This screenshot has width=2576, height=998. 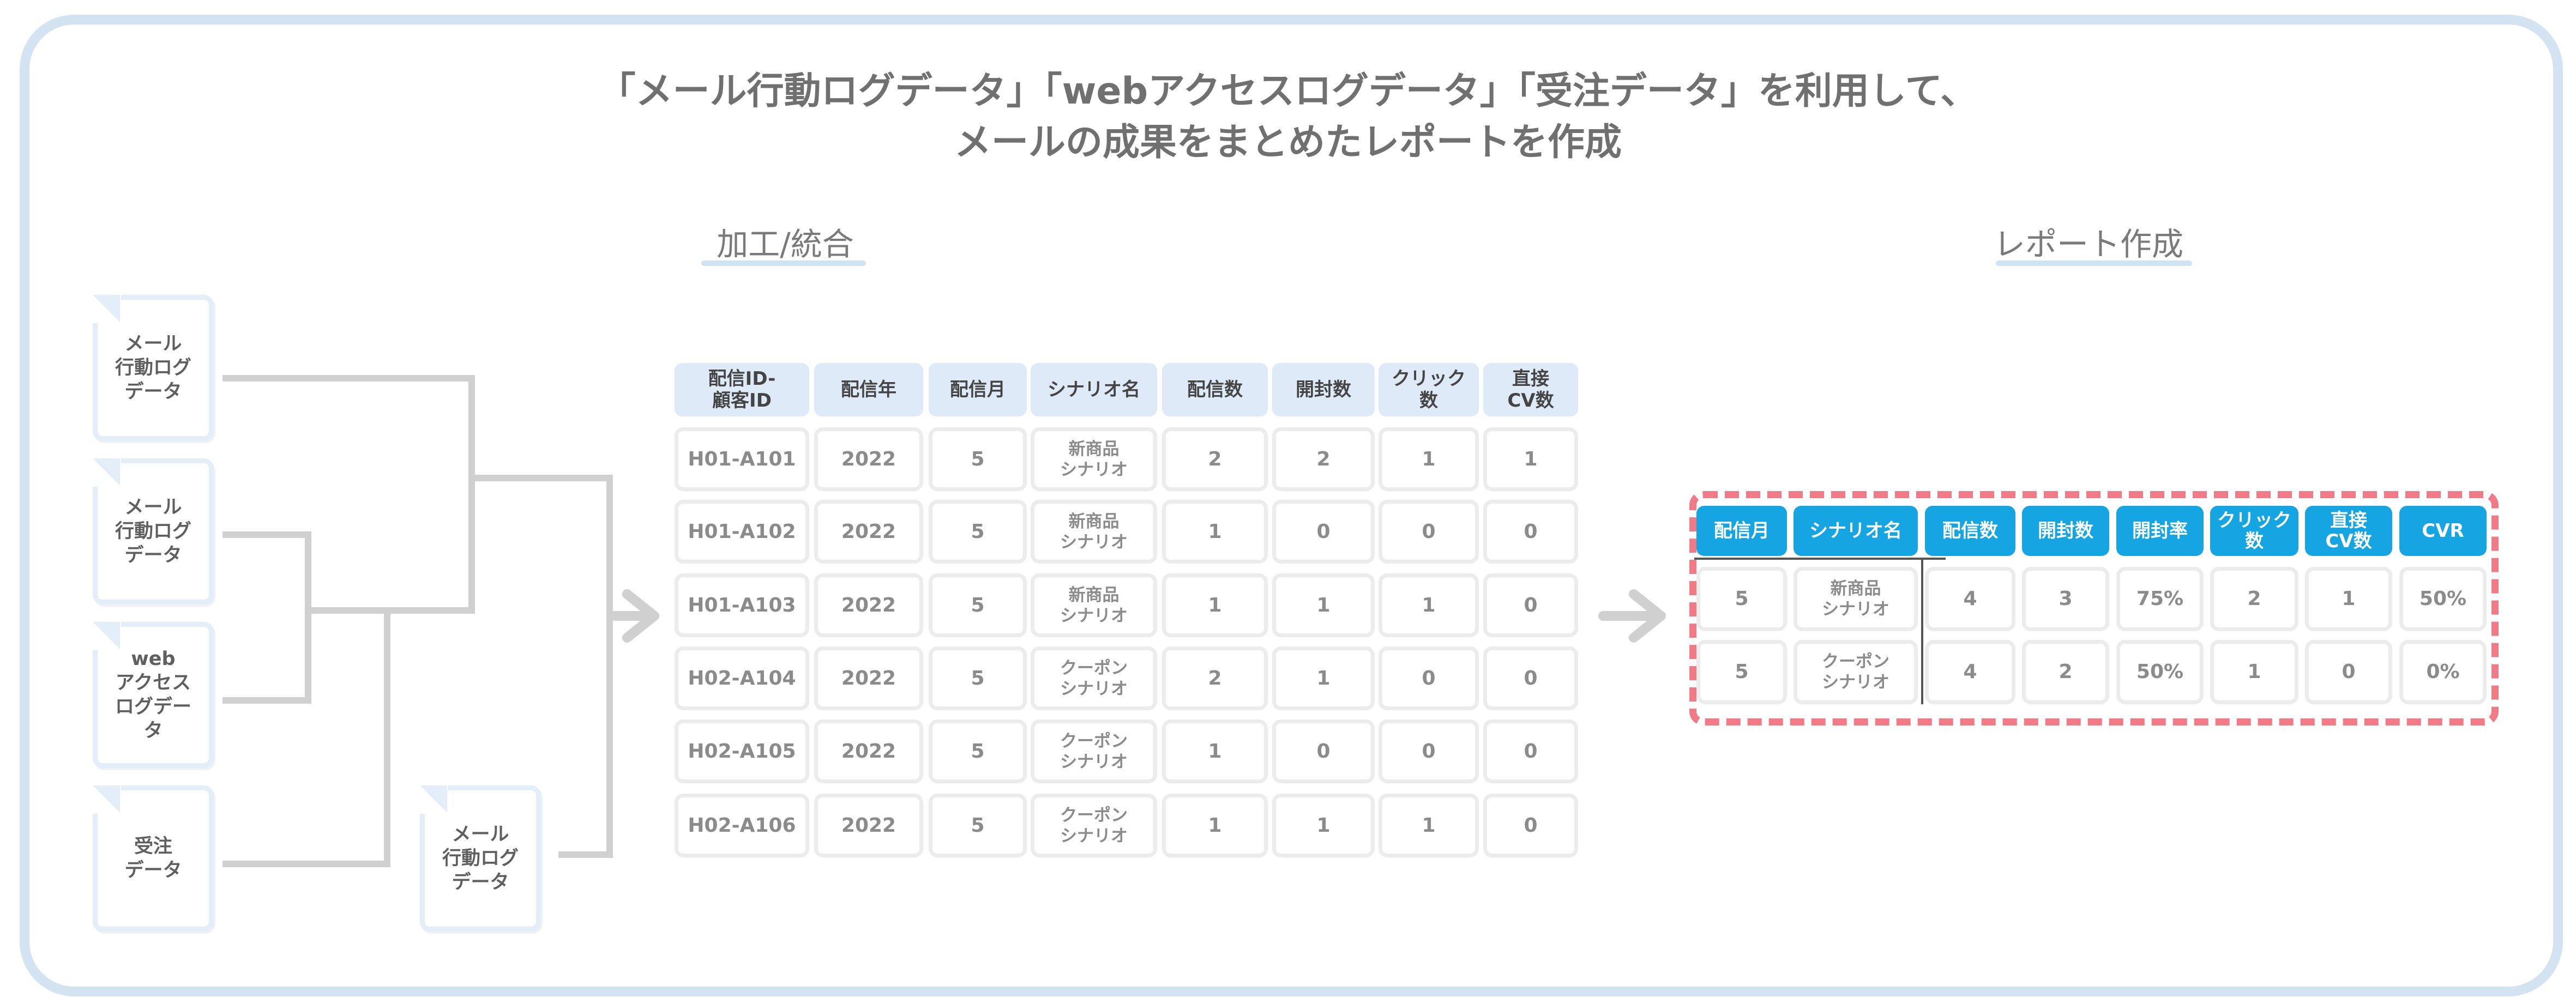 I want to click on source-doc-label: web アクセス ログデー タ, so click(x=153, y=695).